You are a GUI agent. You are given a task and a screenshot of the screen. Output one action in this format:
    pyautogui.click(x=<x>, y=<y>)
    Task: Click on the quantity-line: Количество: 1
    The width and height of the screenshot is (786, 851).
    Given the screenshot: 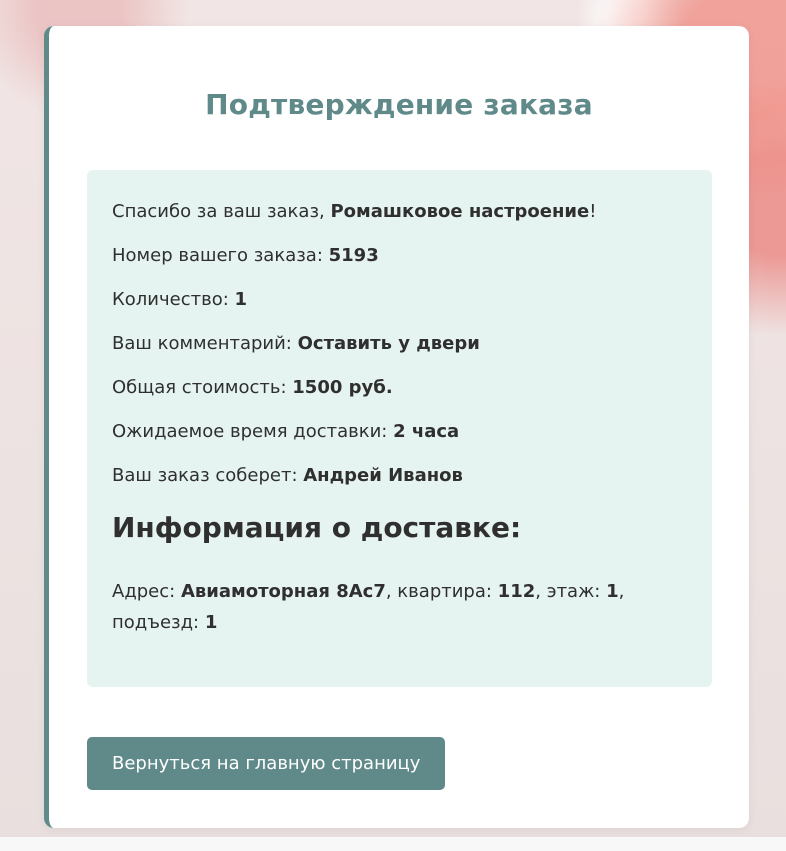 What is the action you would take?
    pyautogui.click(x=399, y=310)
    